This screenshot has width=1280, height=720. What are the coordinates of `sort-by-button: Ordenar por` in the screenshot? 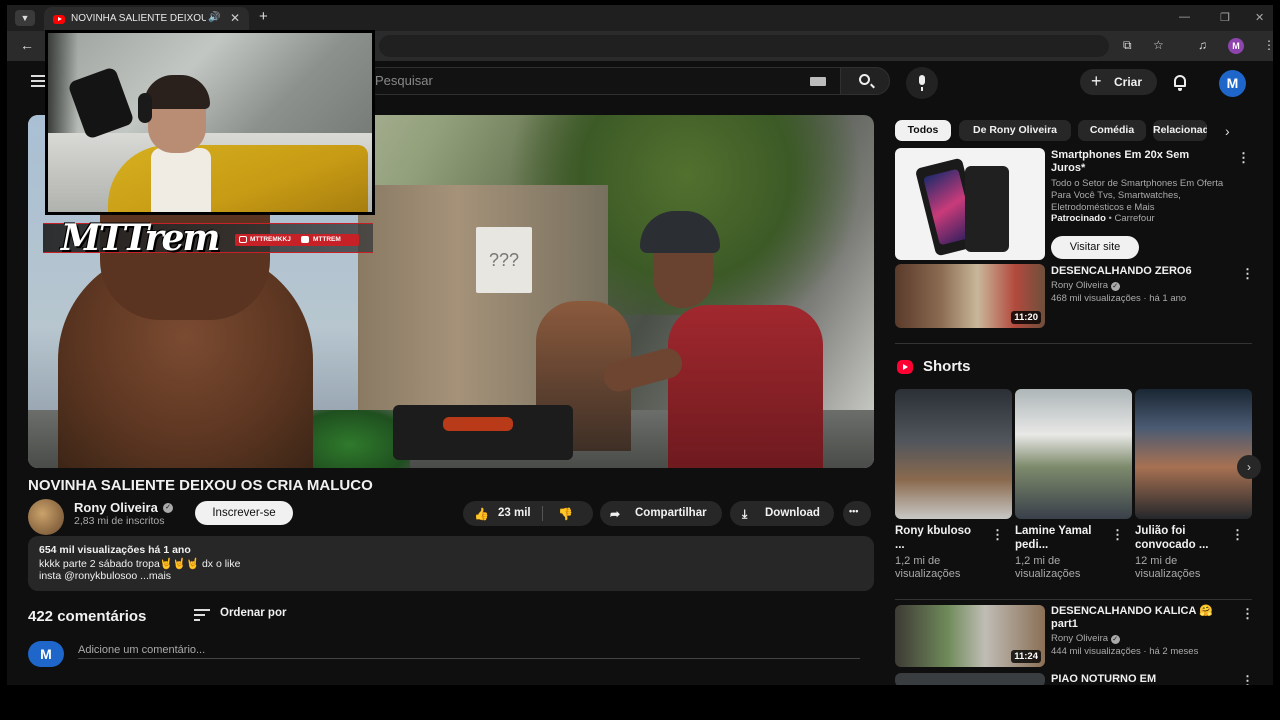 It's located at (253, 613).